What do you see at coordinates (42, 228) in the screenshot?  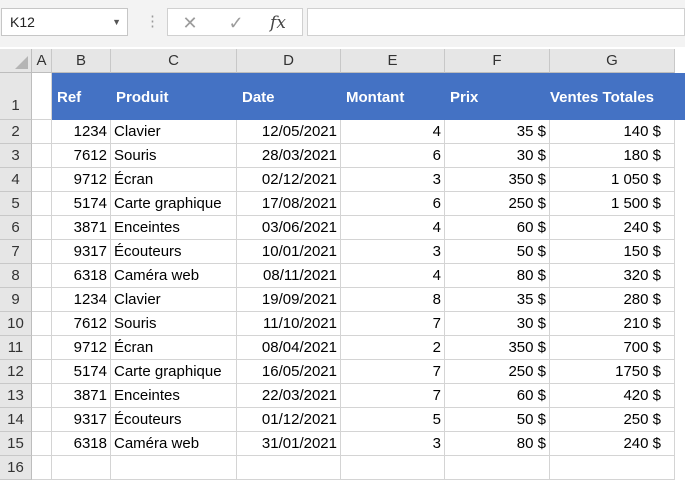 I see `cell-a6` at bounding box center [42, 228].